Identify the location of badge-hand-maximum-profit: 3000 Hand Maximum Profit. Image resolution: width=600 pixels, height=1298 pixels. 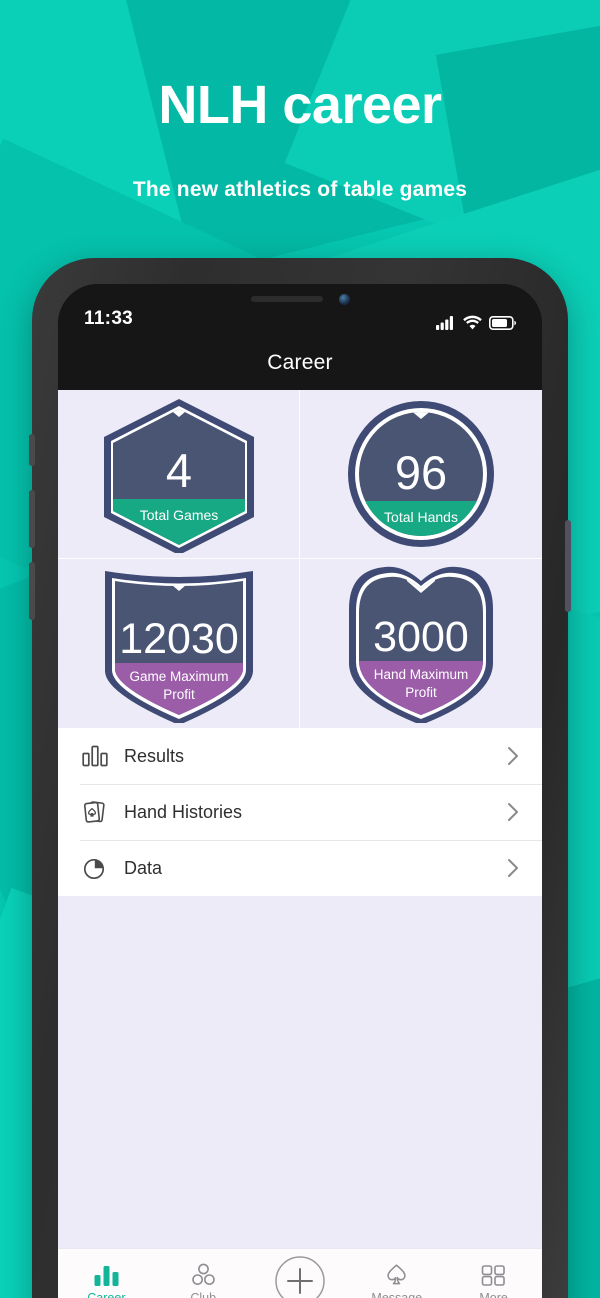
(421, 643).